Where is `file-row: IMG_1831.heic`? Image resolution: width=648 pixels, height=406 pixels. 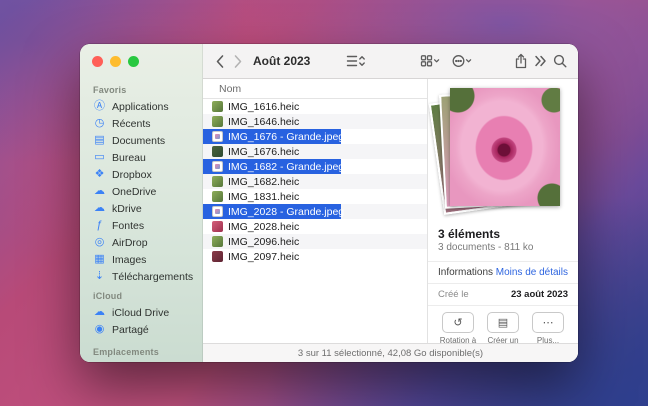 file-row: IMG_1831.heic is located at coordinates (315, 196).